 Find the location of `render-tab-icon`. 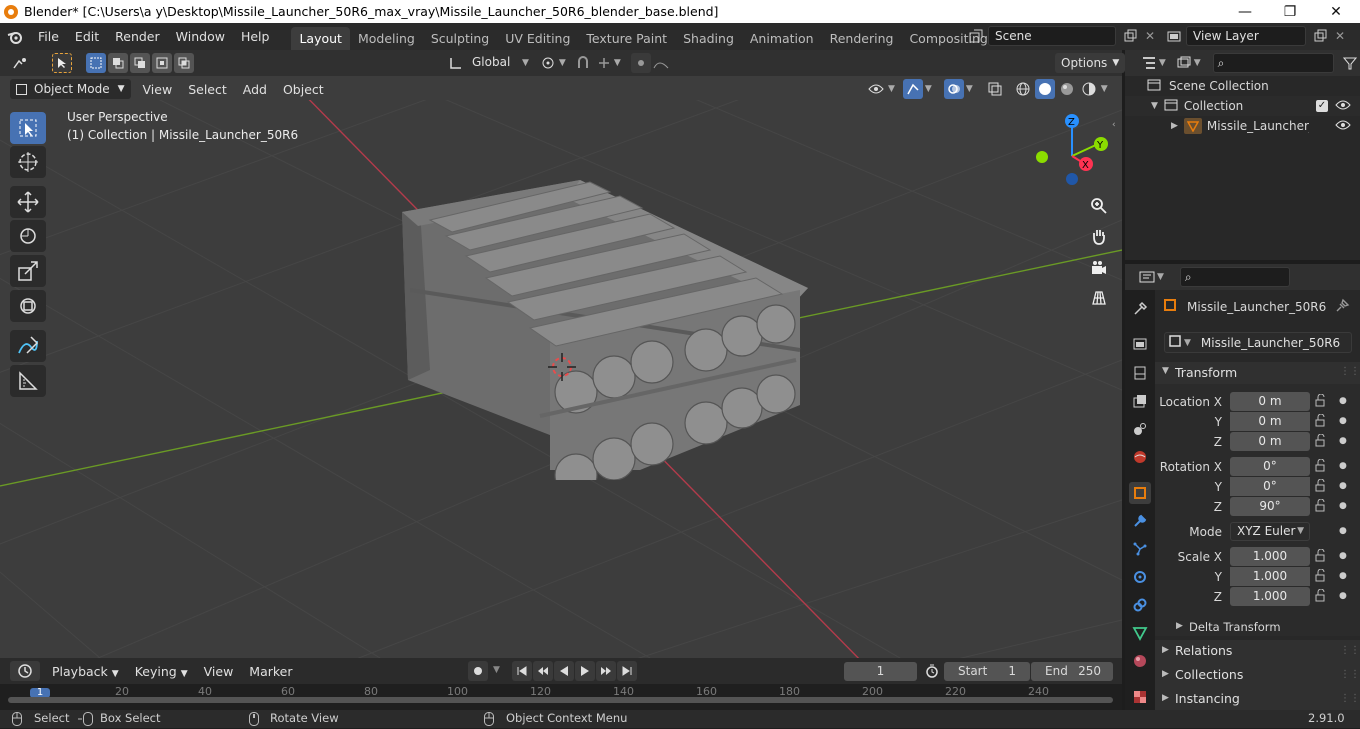

render-tab-icon is located at coordinates (1140, 344).